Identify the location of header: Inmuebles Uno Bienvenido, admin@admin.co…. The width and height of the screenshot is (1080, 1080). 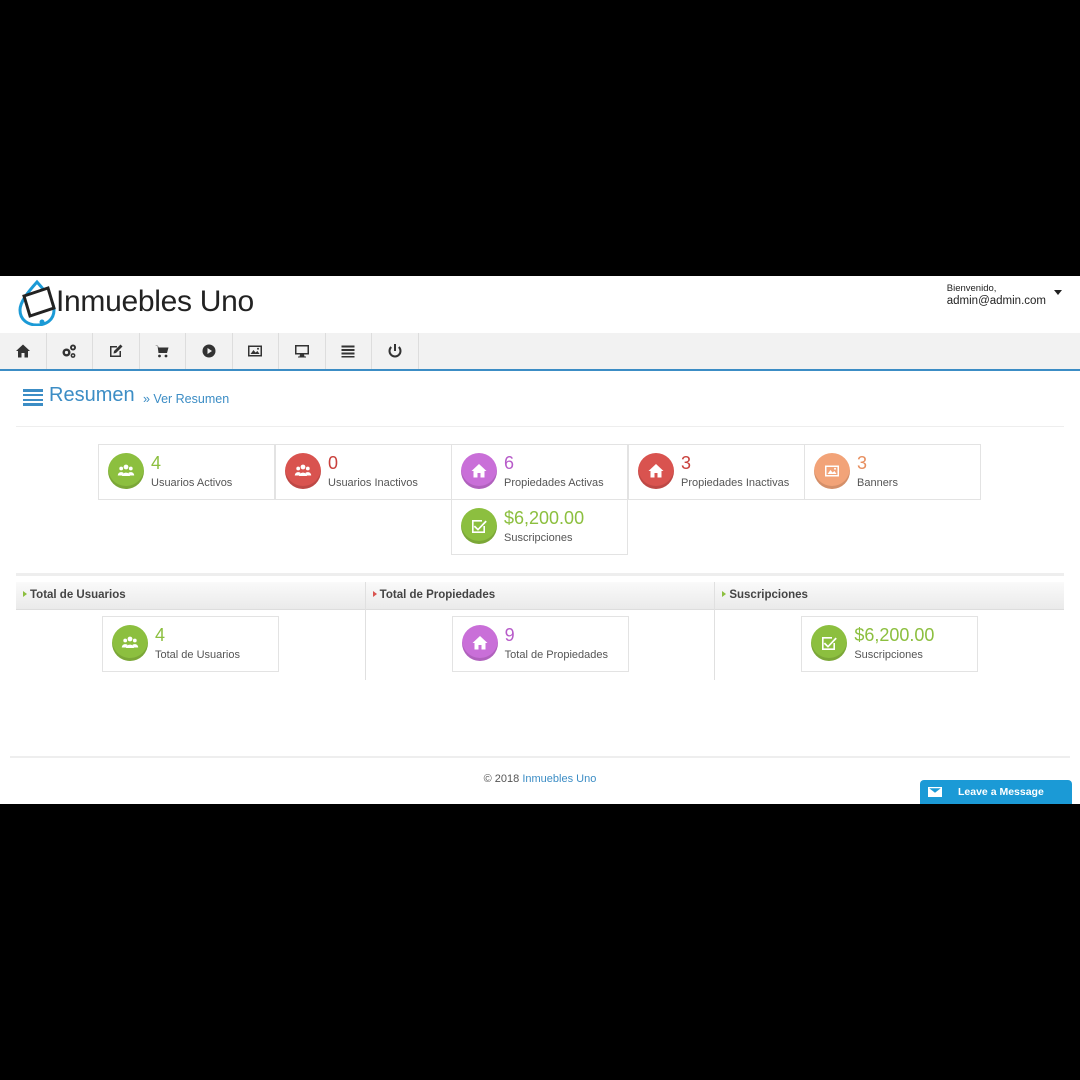
(540, 304).